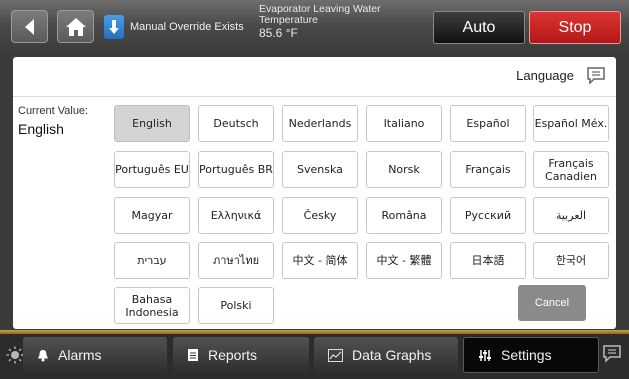  I want to click on bell-icon, so click(43, 355).